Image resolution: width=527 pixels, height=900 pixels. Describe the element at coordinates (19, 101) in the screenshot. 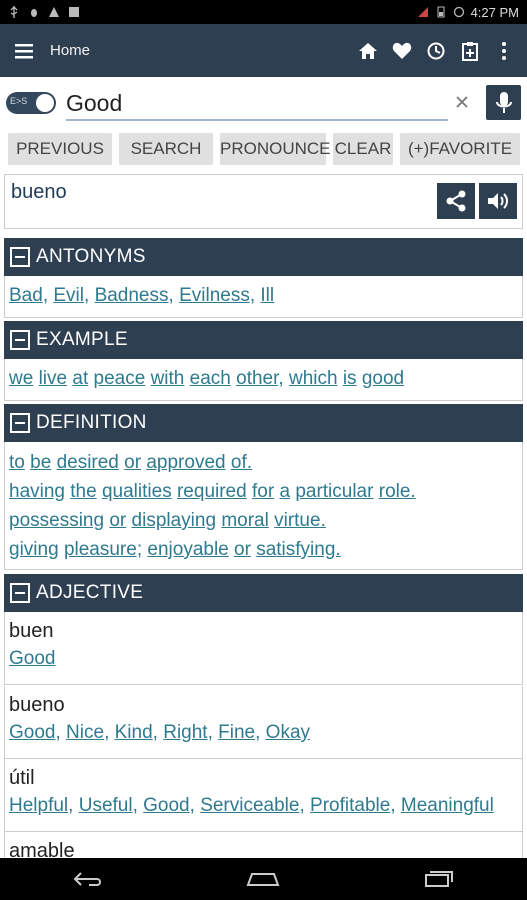

I see `toggle-label: E>S` at that location.